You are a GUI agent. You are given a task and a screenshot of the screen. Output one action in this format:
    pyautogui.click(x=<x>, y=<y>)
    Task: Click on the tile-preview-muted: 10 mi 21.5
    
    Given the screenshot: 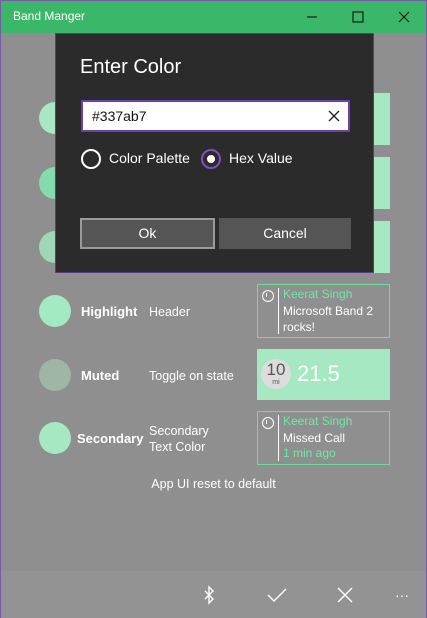 What is the action you would take?
    pyautogui.click(x=323, y=374)
    